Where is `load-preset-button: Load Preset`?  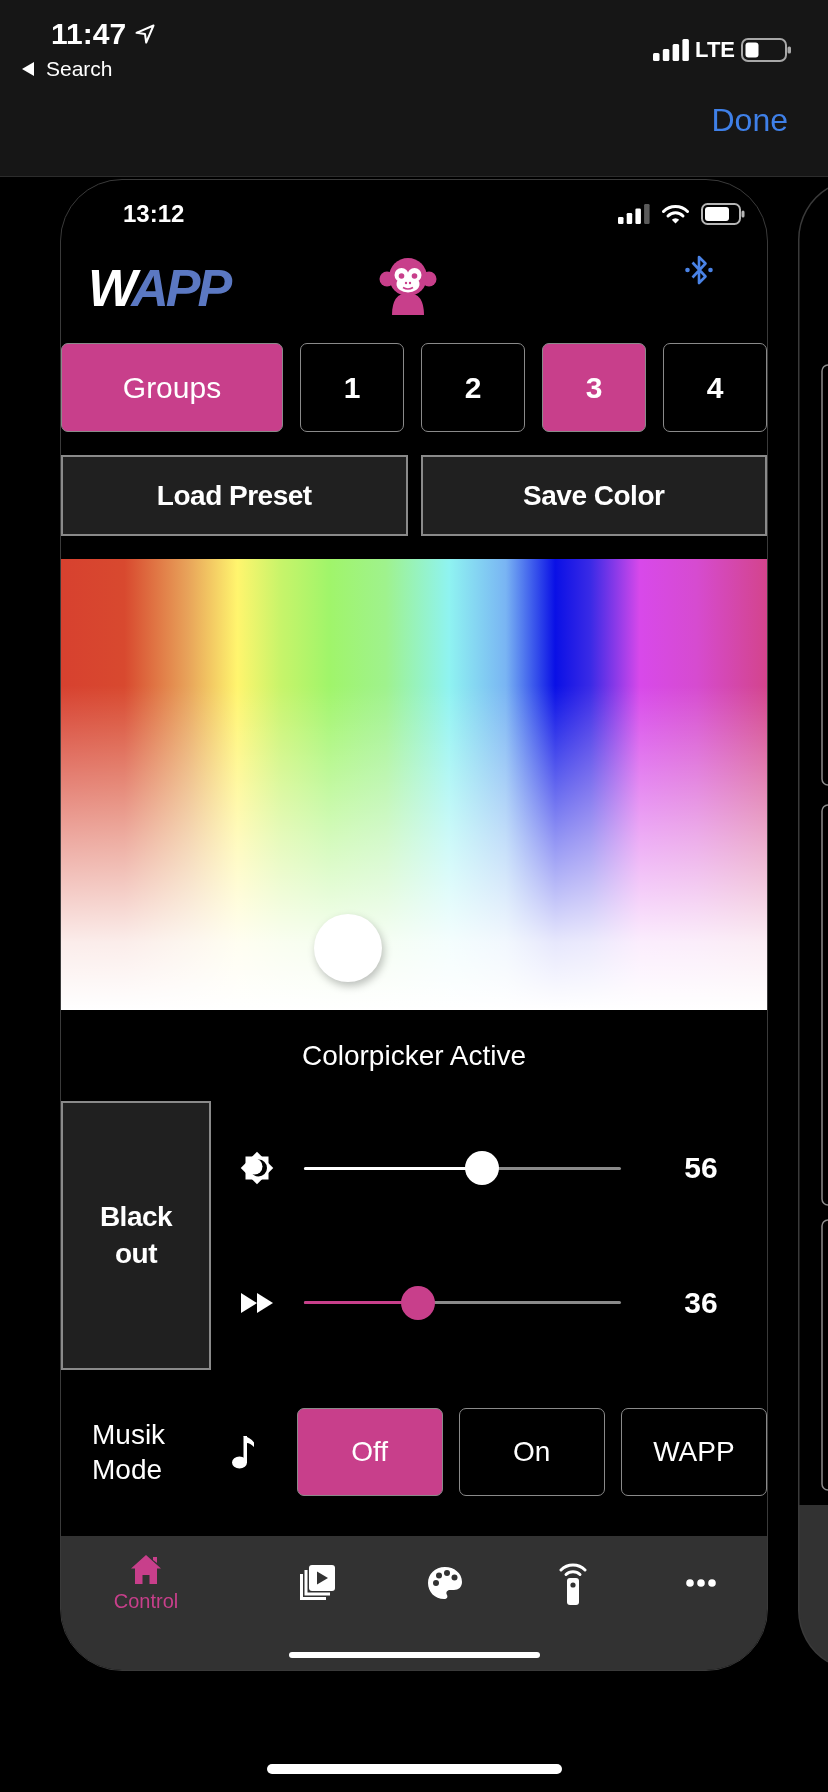
load-preset-button: Load Preset is located at coordinates (234, 495).